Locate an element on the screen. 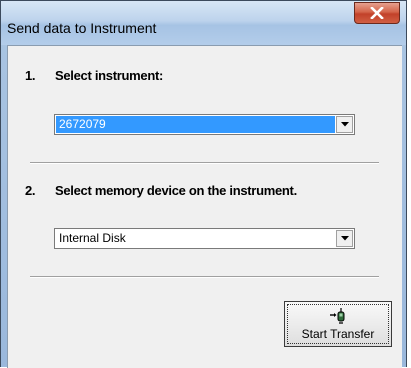  instrument-select-value: 2672079 is located at coordinates (195, 124).